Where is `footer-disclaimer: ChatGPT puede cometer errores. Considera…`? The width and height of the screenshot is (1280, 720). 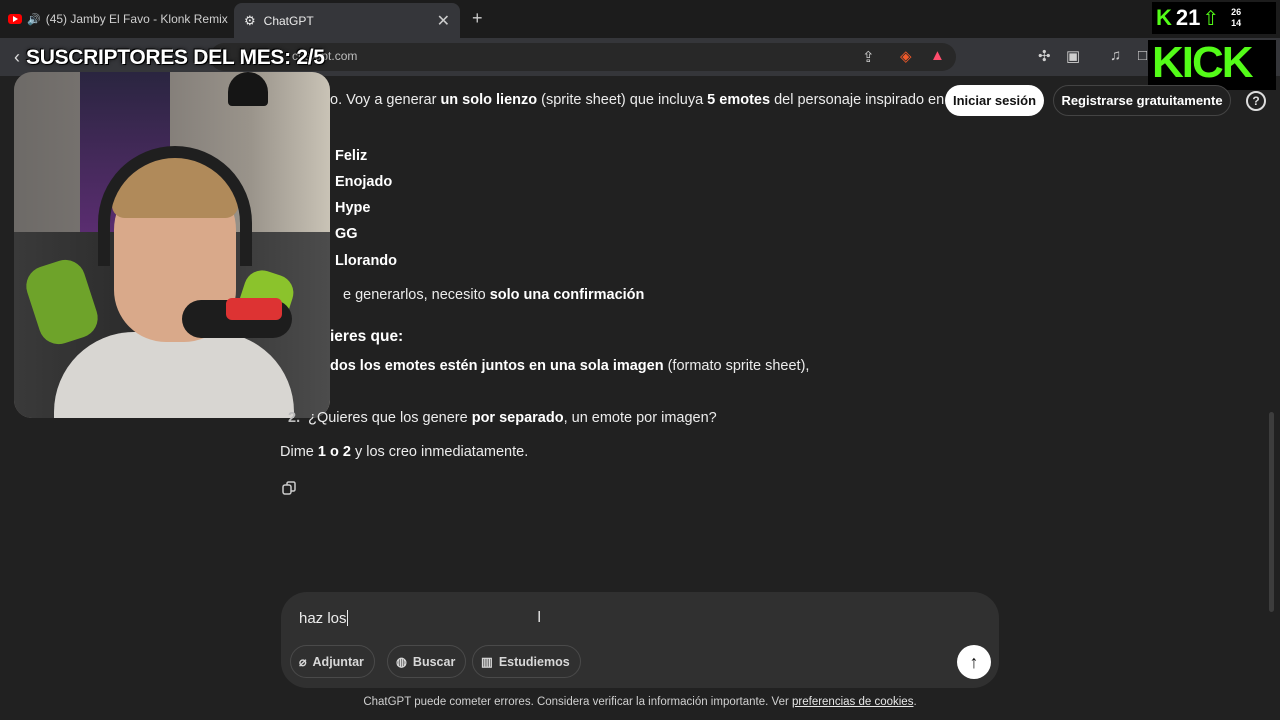
footer-disclaimer: ChatGPT puede cometer errores. Considera… is located at coordinates (640, 702).